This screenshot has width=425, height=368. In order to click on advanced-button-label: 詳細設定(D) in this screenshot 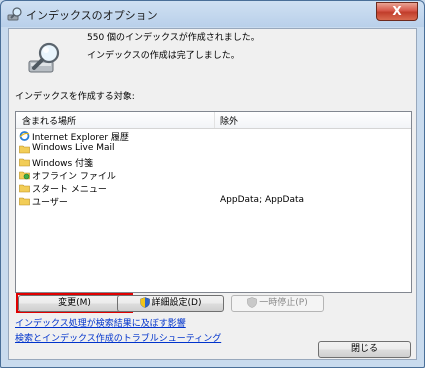, I will do `click(176, 303)`.